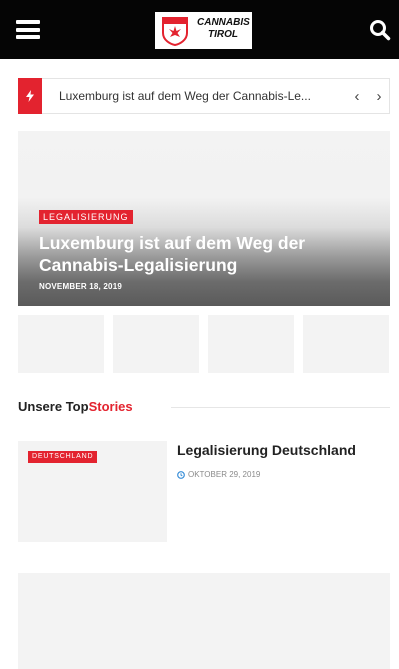 The width and height of the screenshot is (399, 669). What do you see at coordinates (223, 34) in the screenshot?
I see `logo-line-2: TIROL` at bounding box center [223, 34].